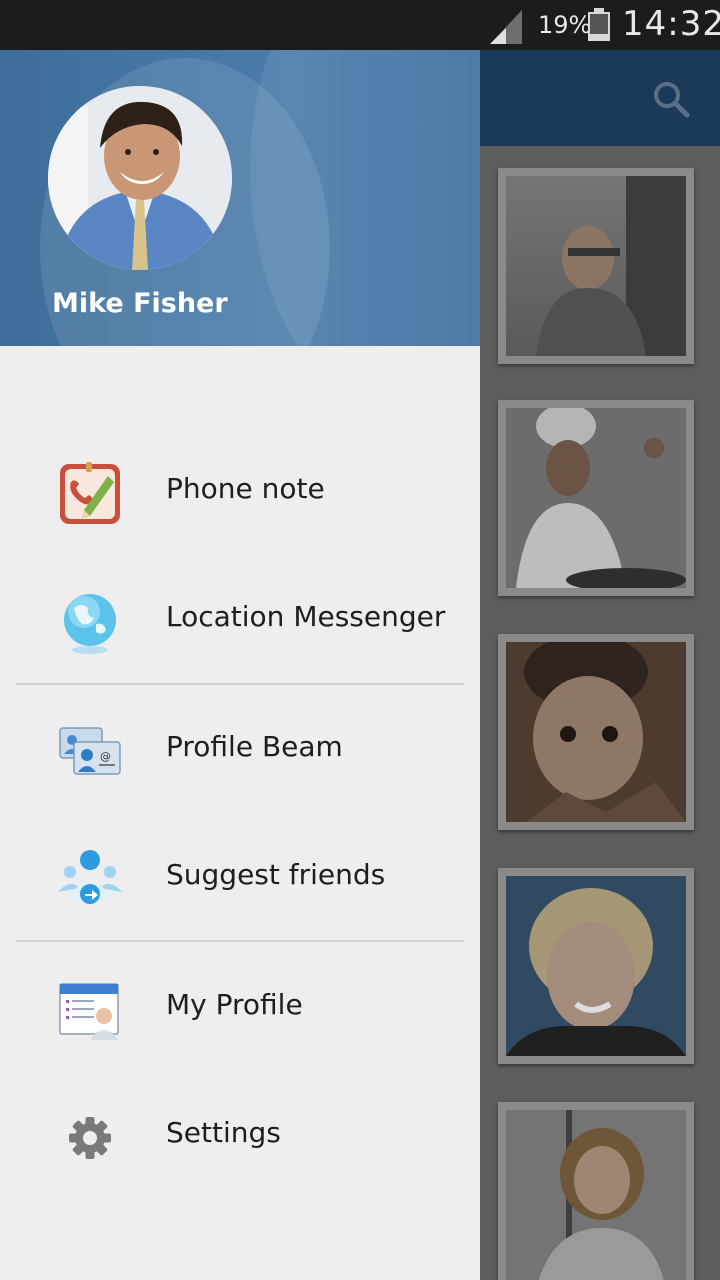 This screenshot has width=720, height=1280. I want to click on app-toolbar, so click(600, 98).